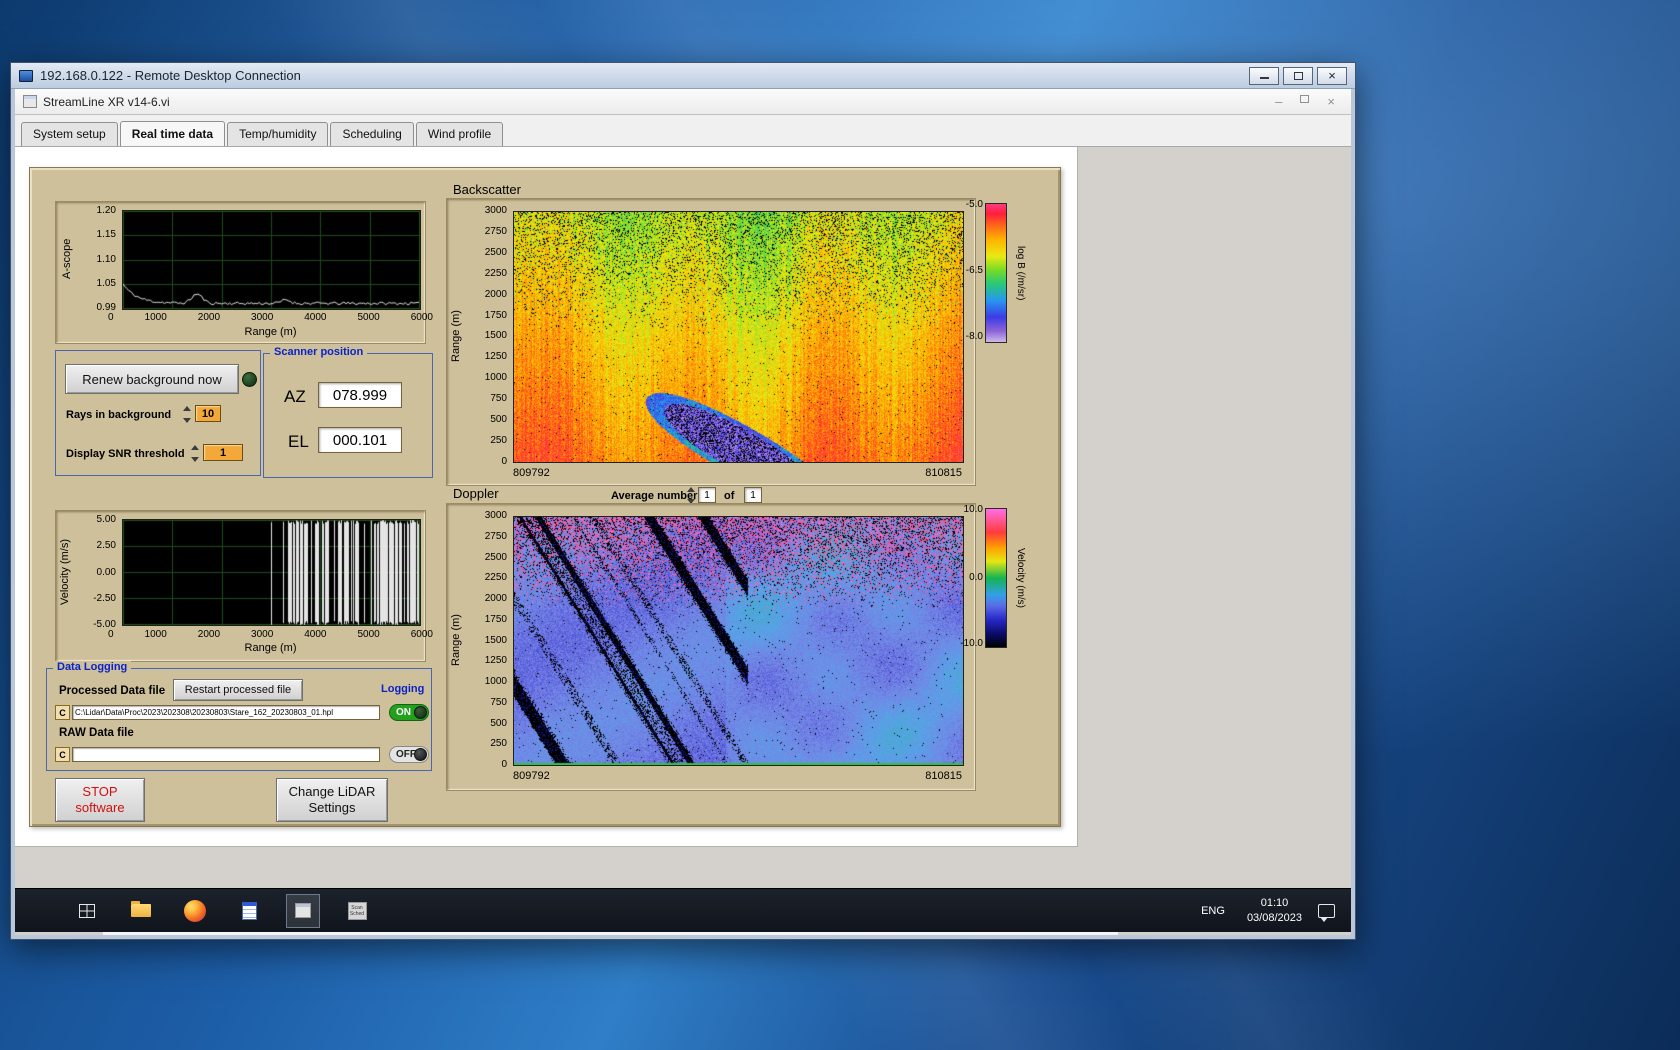 The height and width of the screenshot is (1050, 1680). What do you see at coordinates (332, 800) in the screenshot?
I see `change-lidar-settings-button: Change LiDAR Settings` at bounding box center [332, 800].